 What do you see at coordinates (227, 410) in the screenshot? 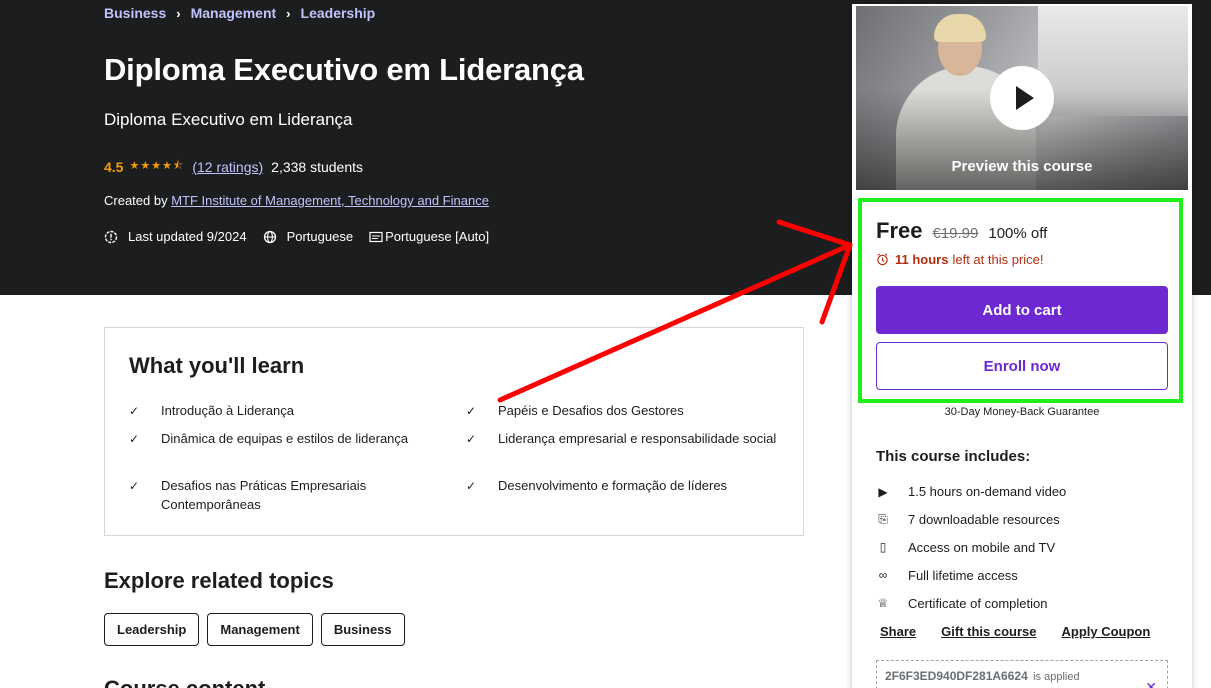
I see `learn-item-text: Introdução à Liderança` at bounding box center [227, 410].